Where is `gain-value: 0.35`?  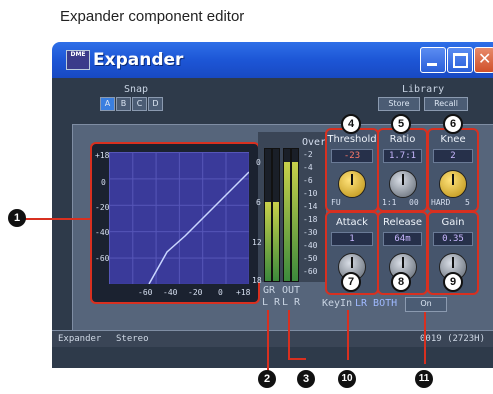 gain-value: 0.35 is located at coordinates (453, 239).